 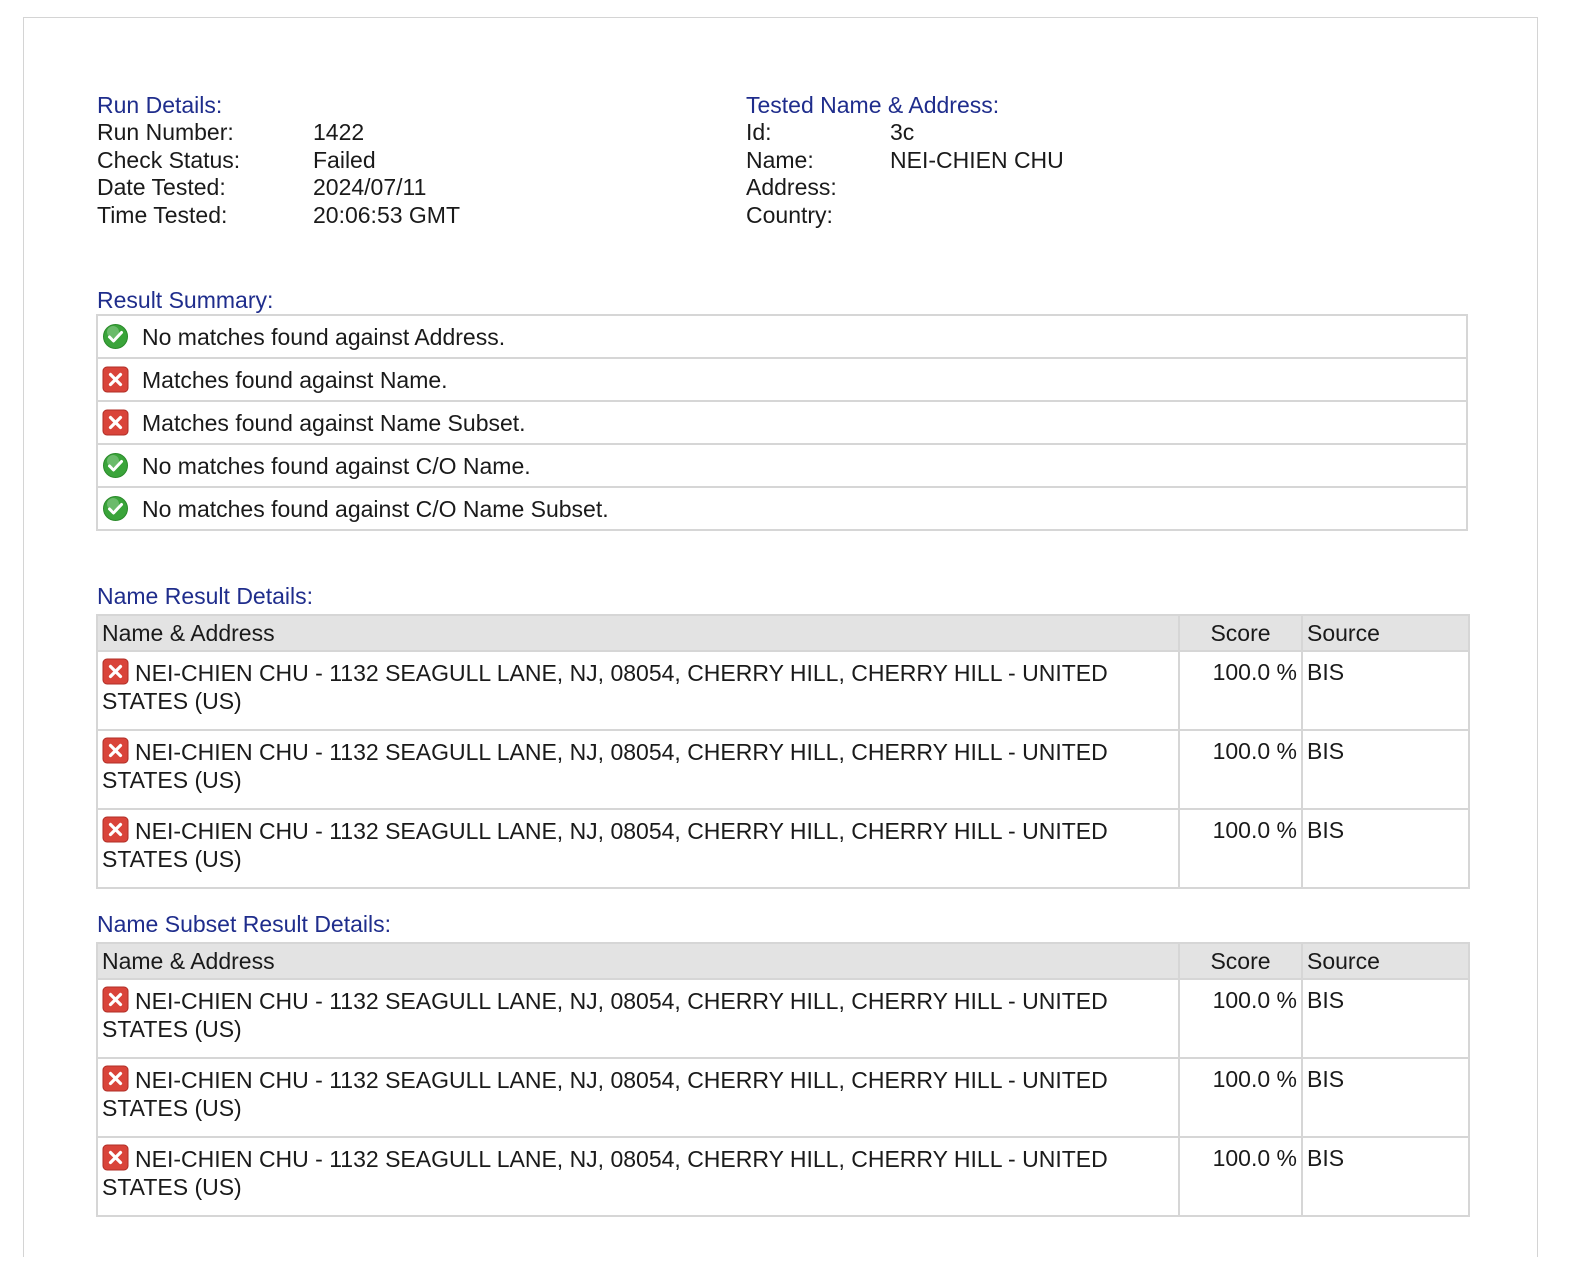 I want to click on summary-row: Matches found against Name., so click(x=782, y=379).